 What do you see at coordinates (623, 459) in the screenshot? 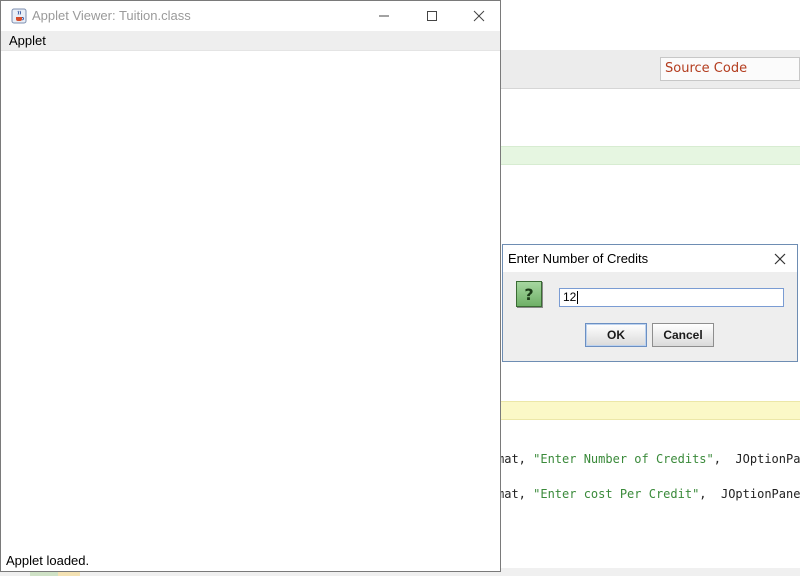
I see `code-string-literal: "Enter Number of Credits"` at bounding box center [623, 459].